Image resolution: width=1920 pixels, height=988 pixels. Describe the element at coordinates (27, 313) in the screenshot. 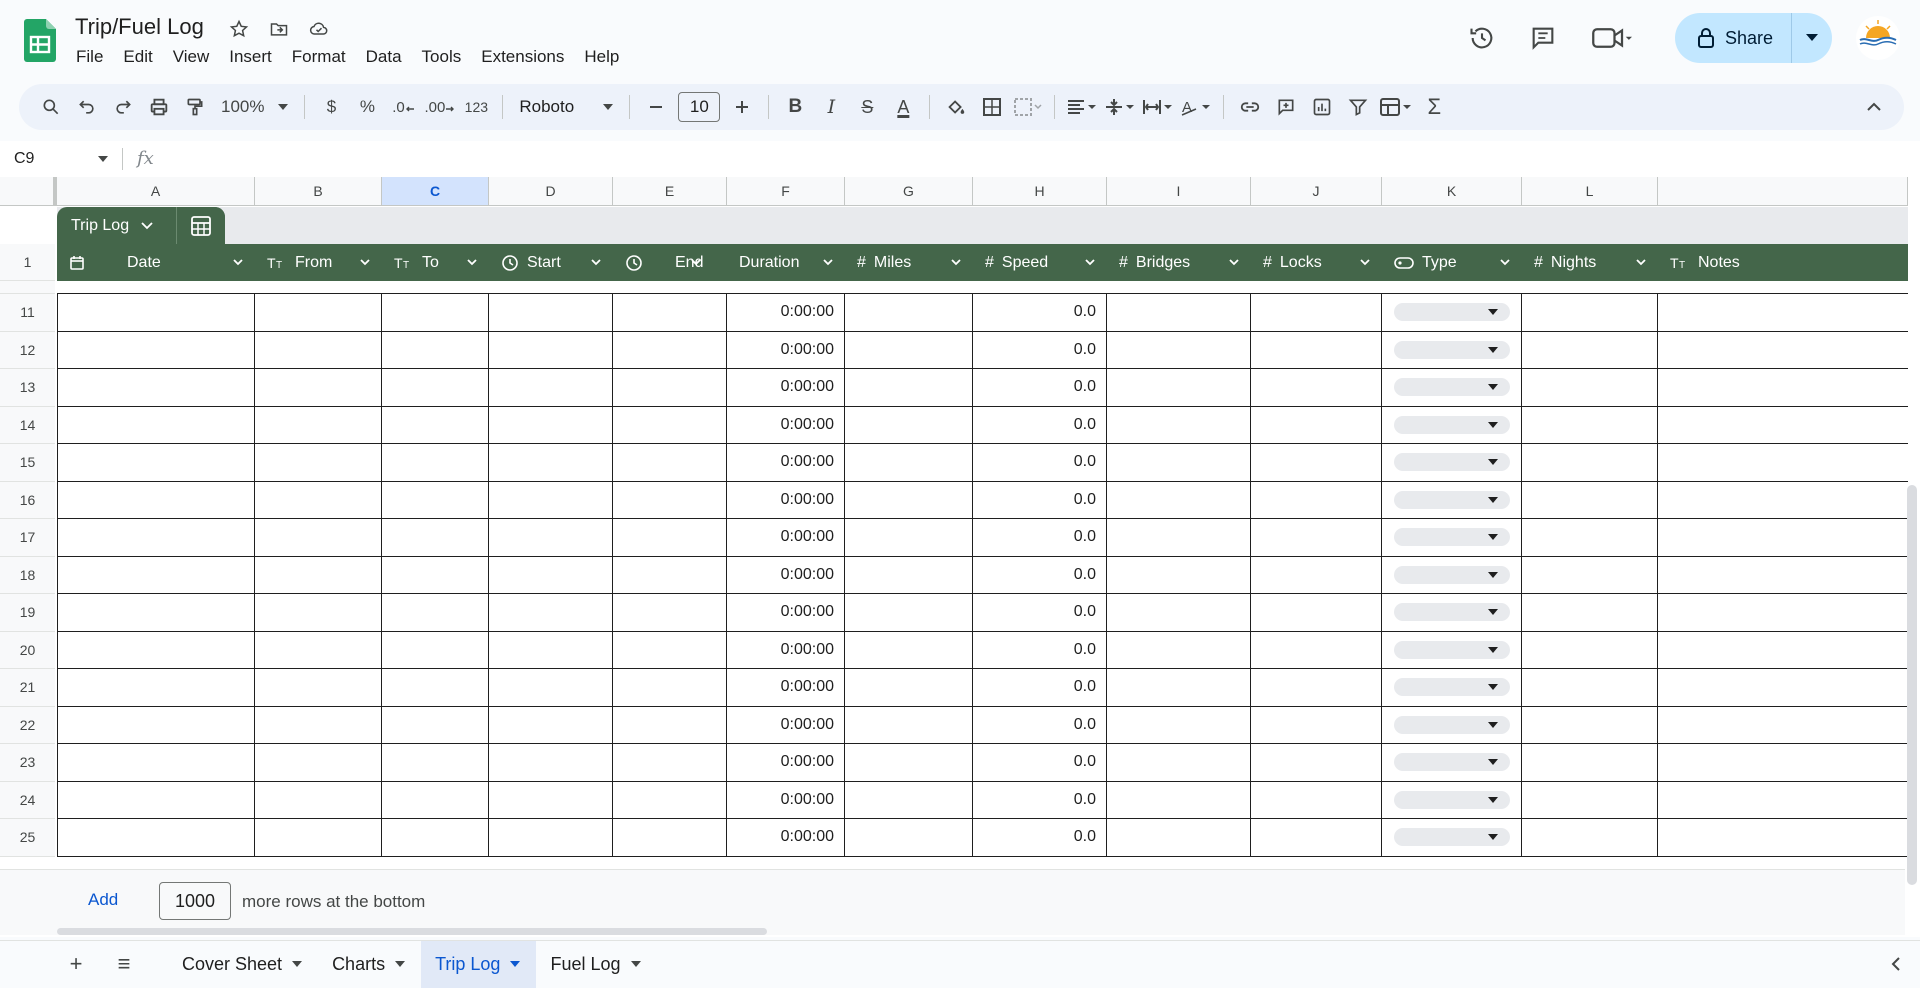

I see `row-header: 11` at that location.